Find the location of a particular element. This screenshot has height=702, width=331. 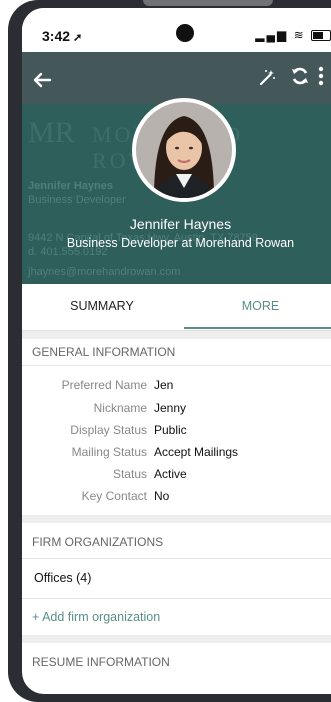

tab-summary: SUMMARY is located at coordinates (102, 307).